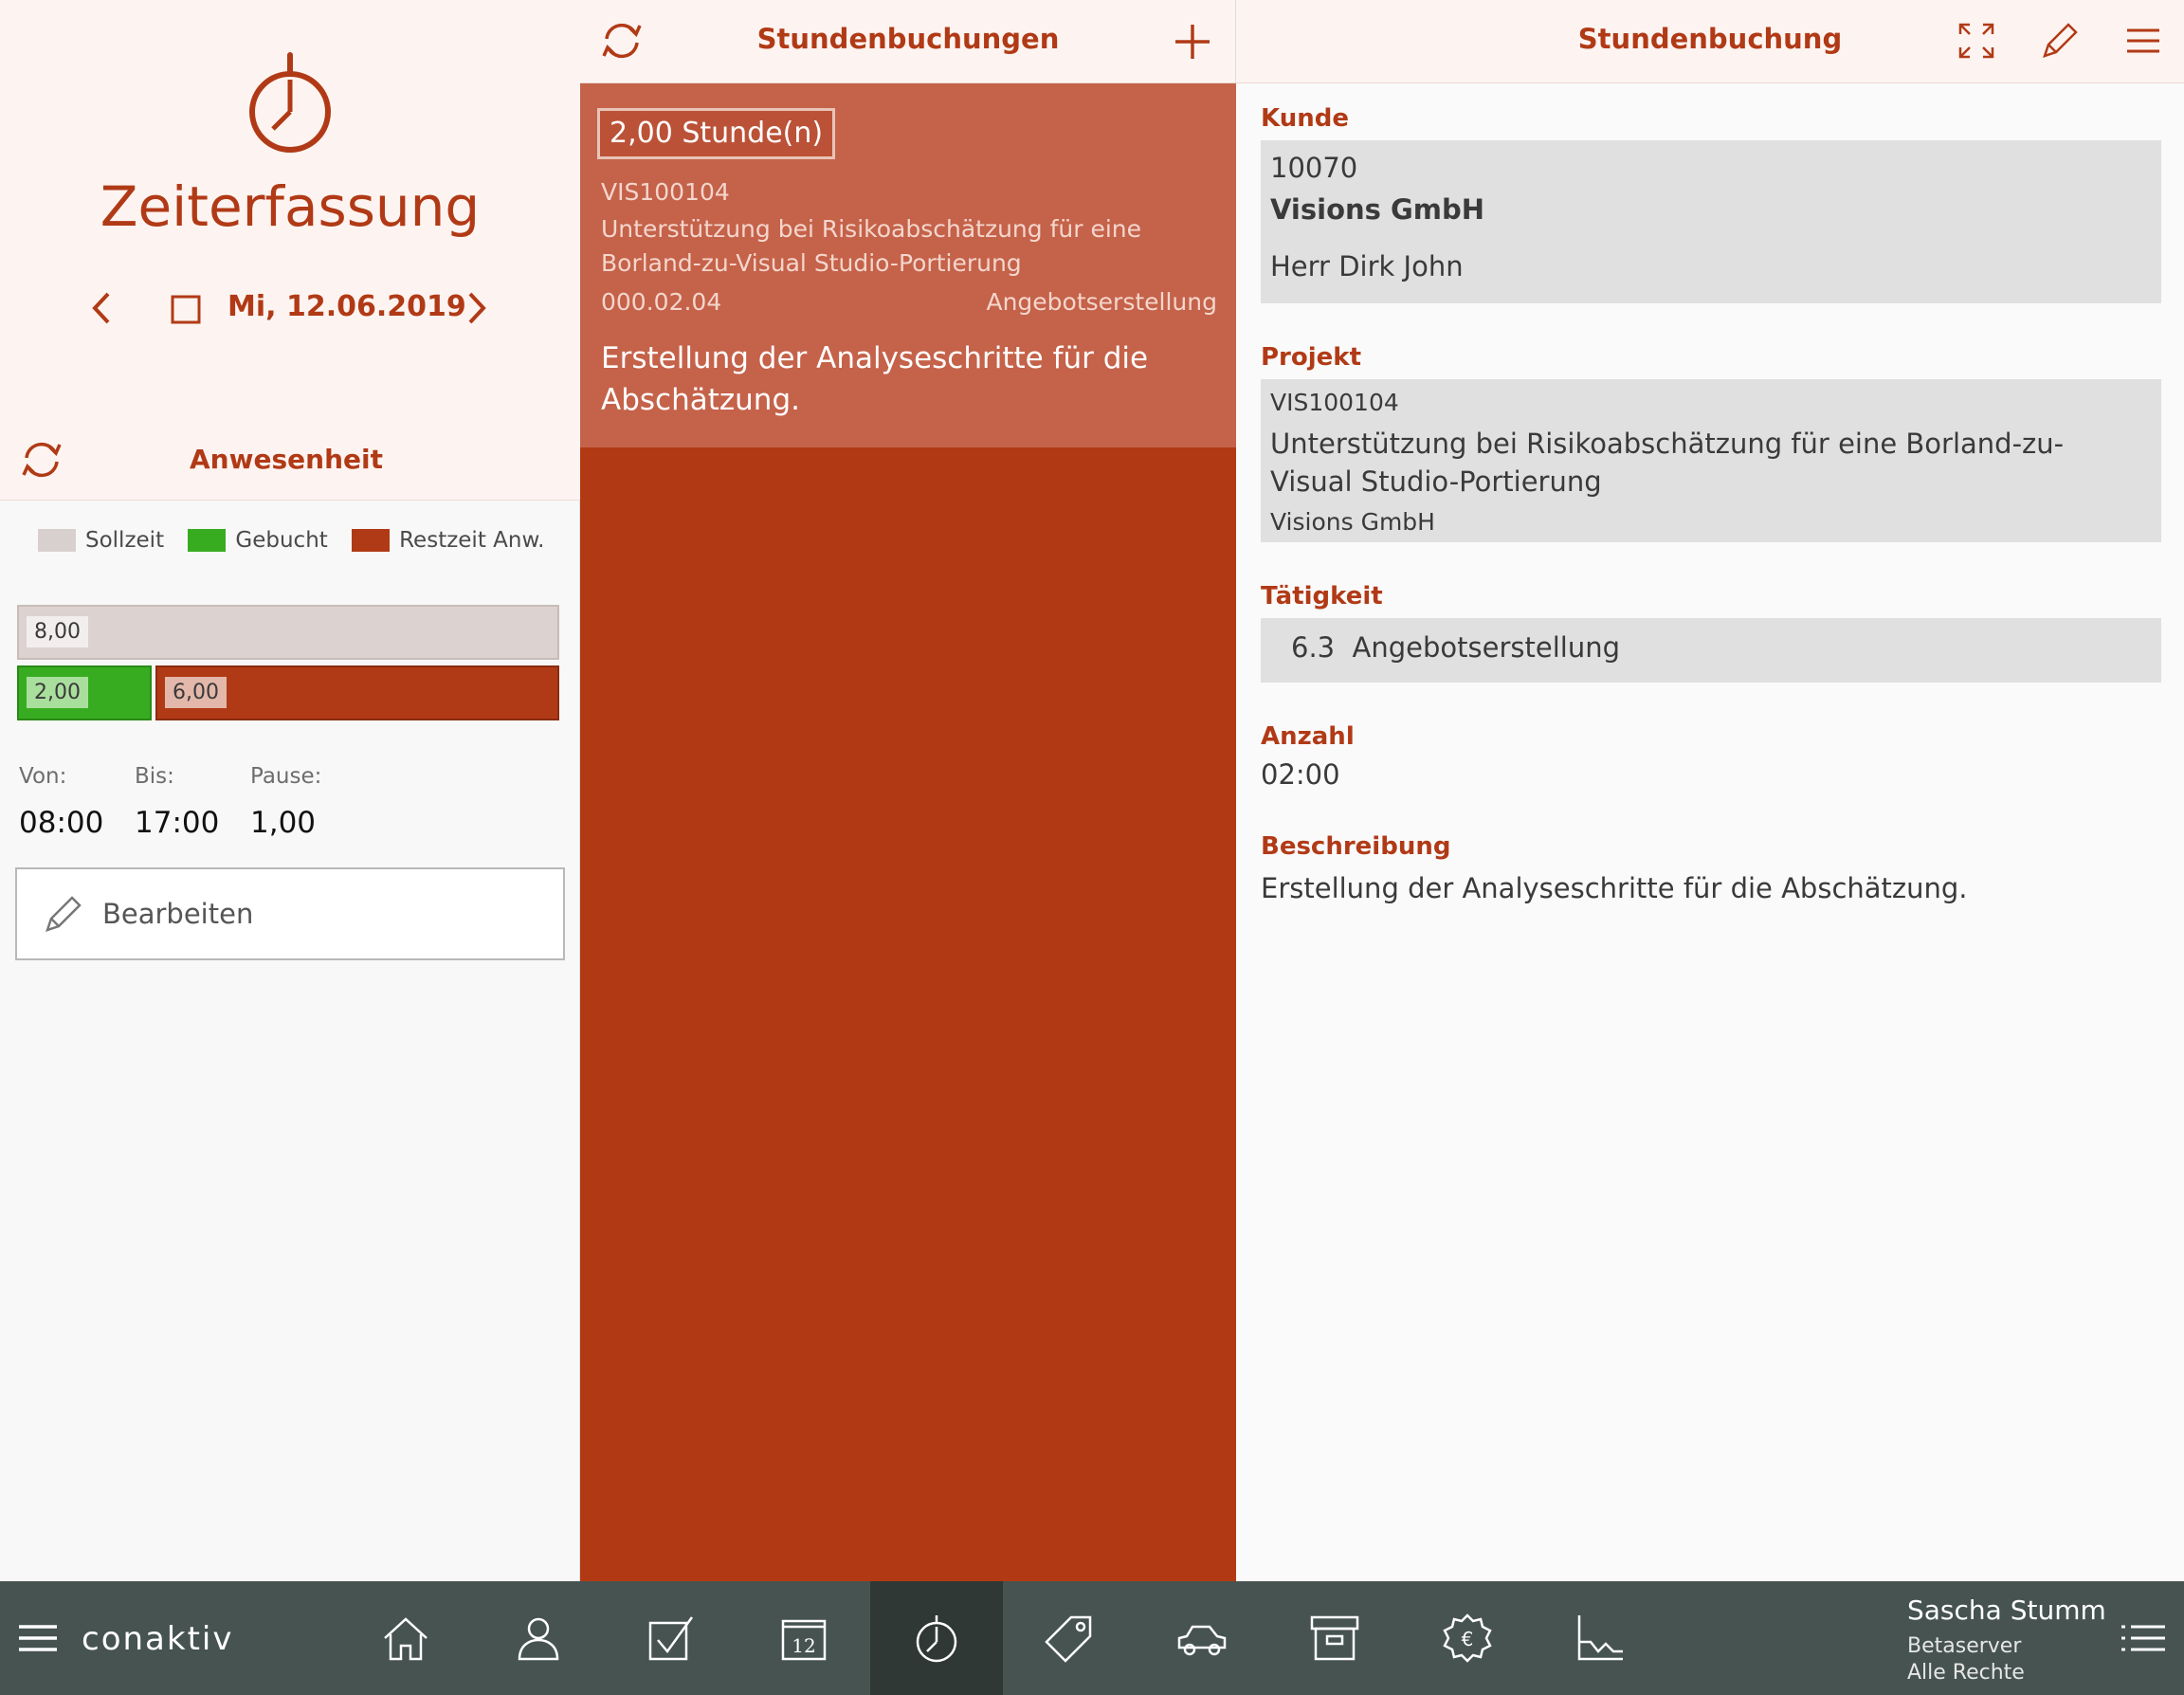 This screenshot has height=1695, width=2184. Describe the element at coordinates (1356, 846) in the screenshot. I see `description-label: Beschreibung` at that location.